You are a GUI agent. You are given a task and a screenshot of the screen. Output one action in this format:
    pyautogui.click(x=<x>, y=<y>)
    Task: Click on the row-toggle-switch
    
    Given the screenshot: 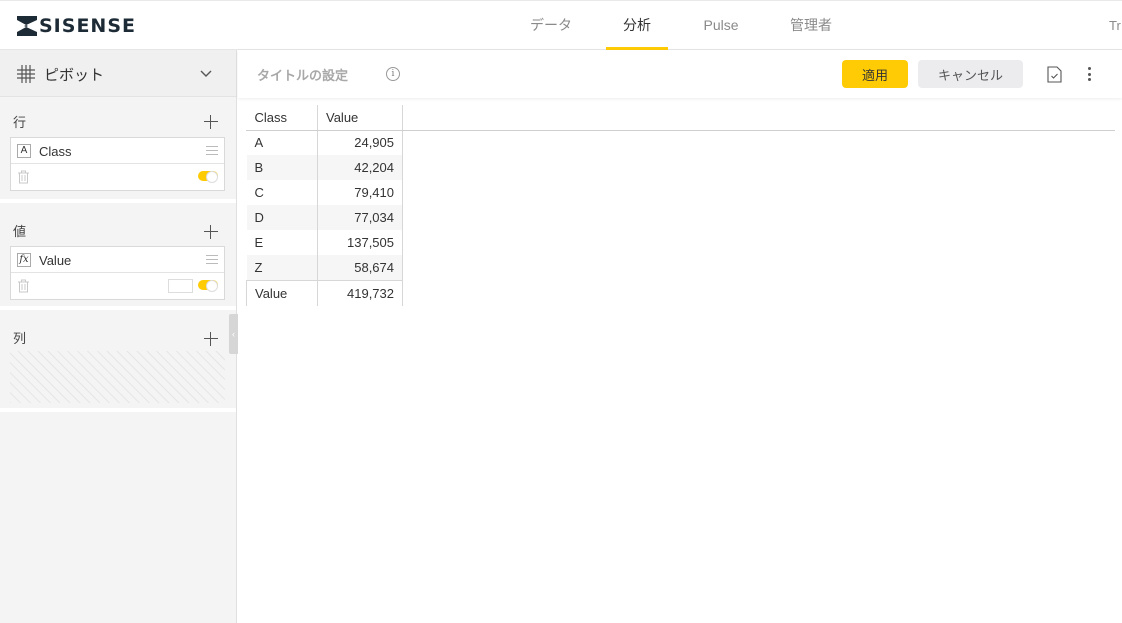 What is the action you would take?
    pyautogui.click(x=208, y=177)
    